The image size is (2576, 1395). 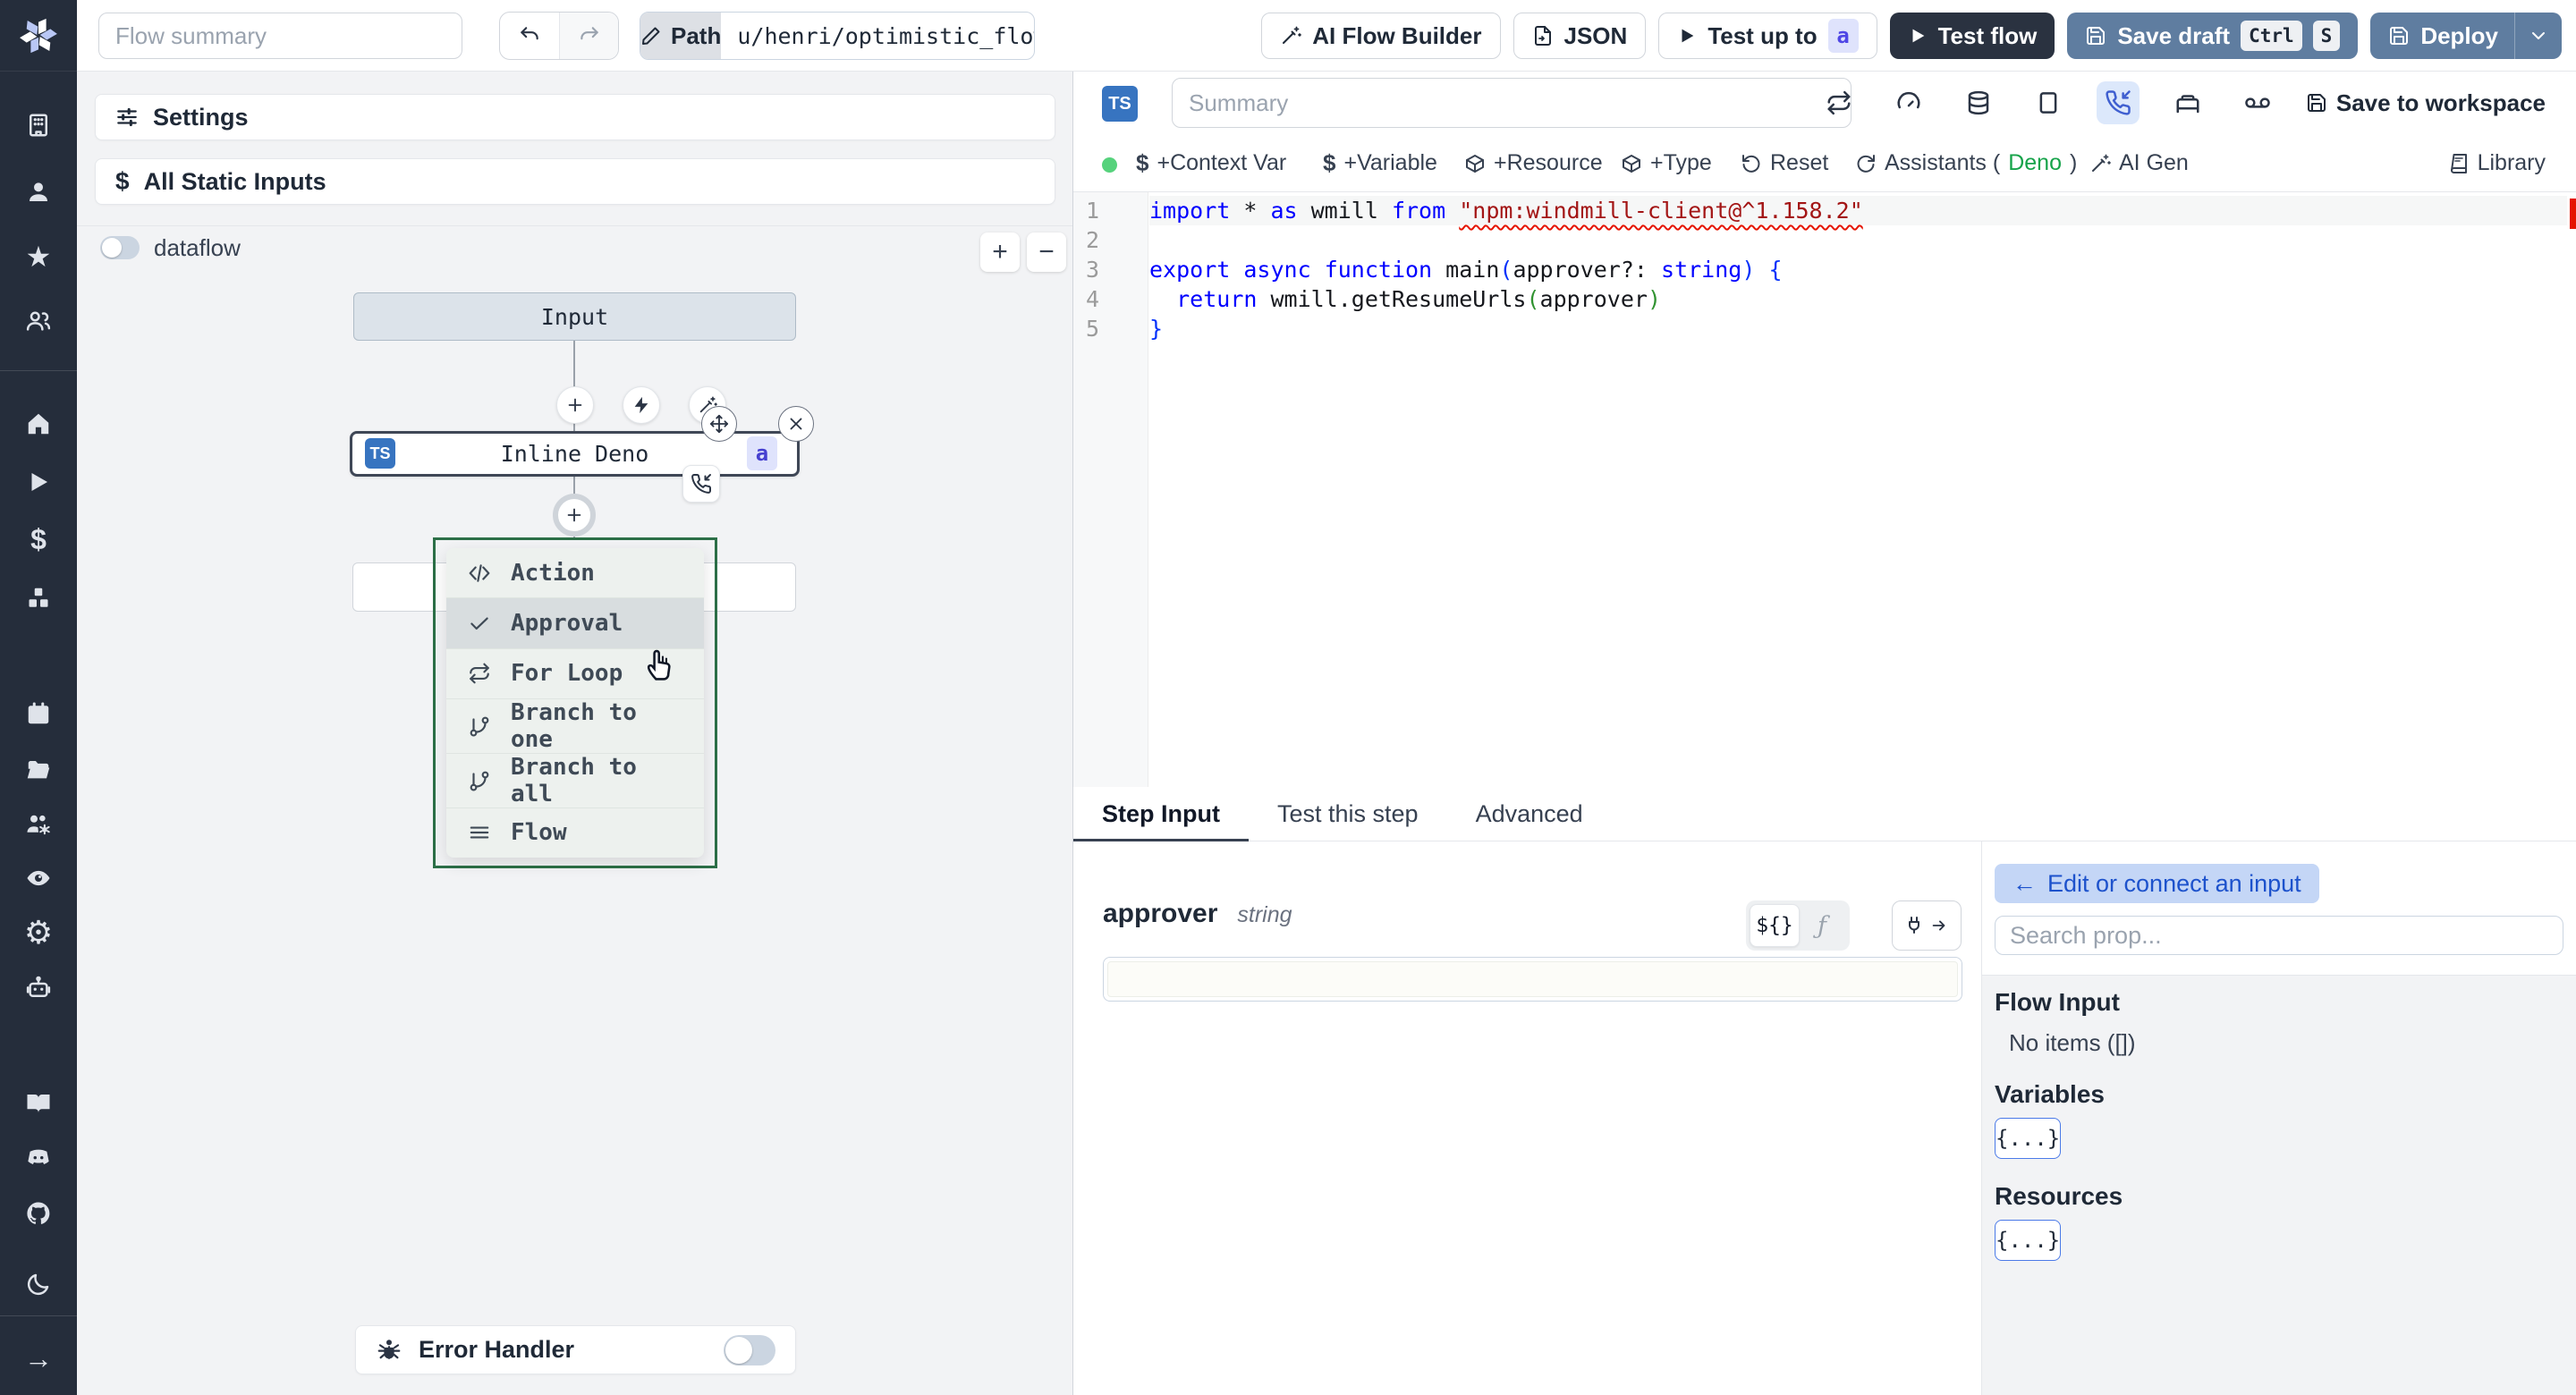 I want to click on tab-step-input: Step Input, so click(x=1161, y=814).